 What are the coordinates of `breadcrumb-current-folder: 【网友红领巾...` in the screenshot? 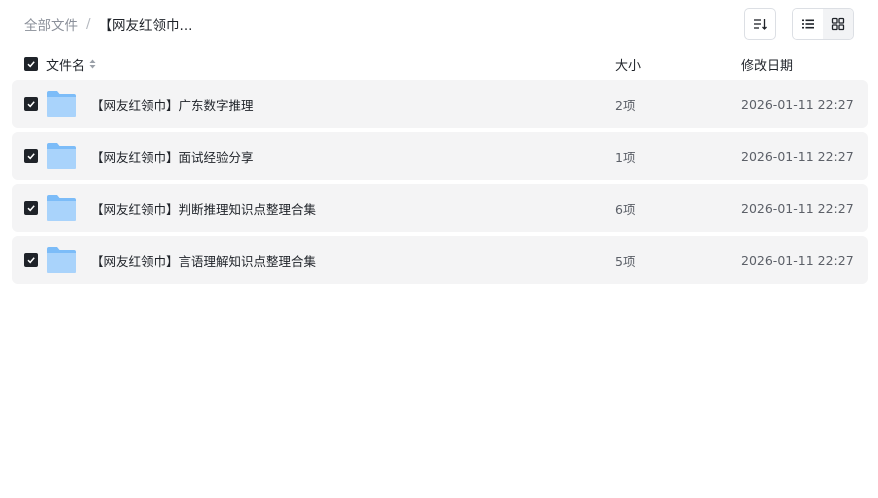 It's located at (145, 26).